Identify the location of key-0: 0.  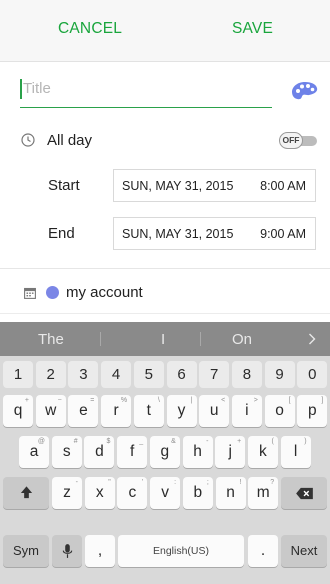
(312, 374).